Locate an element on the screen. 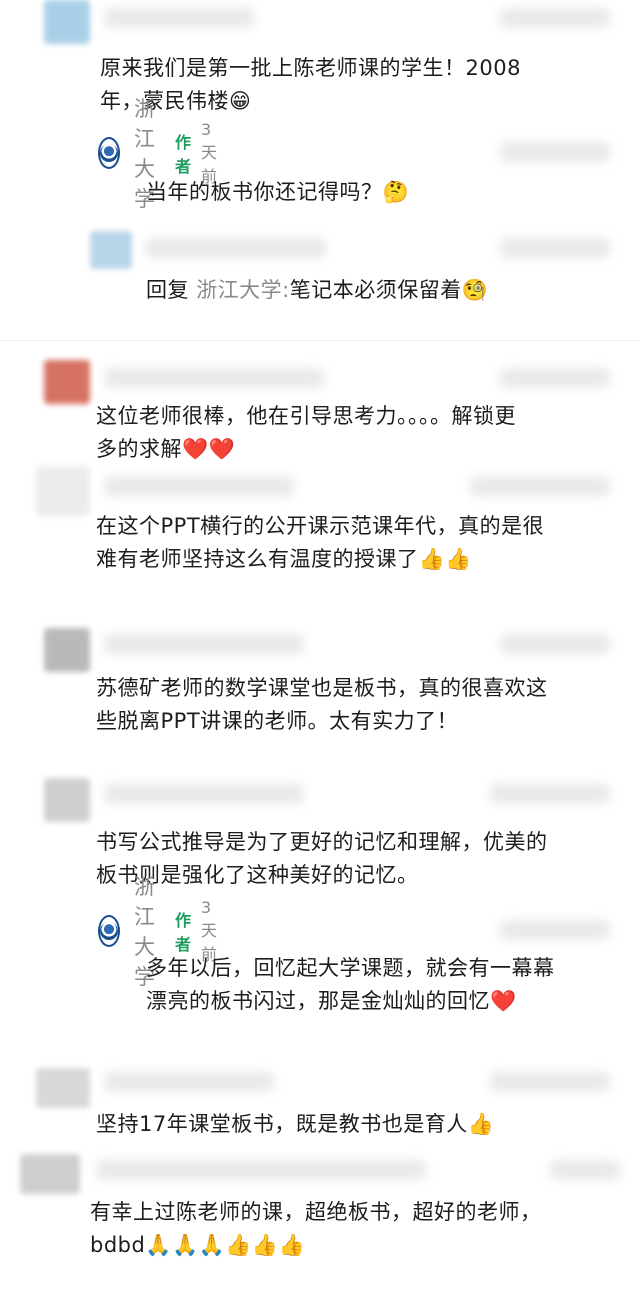  comment-line: 这位老师很棒，他在引导思考力。。。。解锁更 is located at coordinates (306, 416).